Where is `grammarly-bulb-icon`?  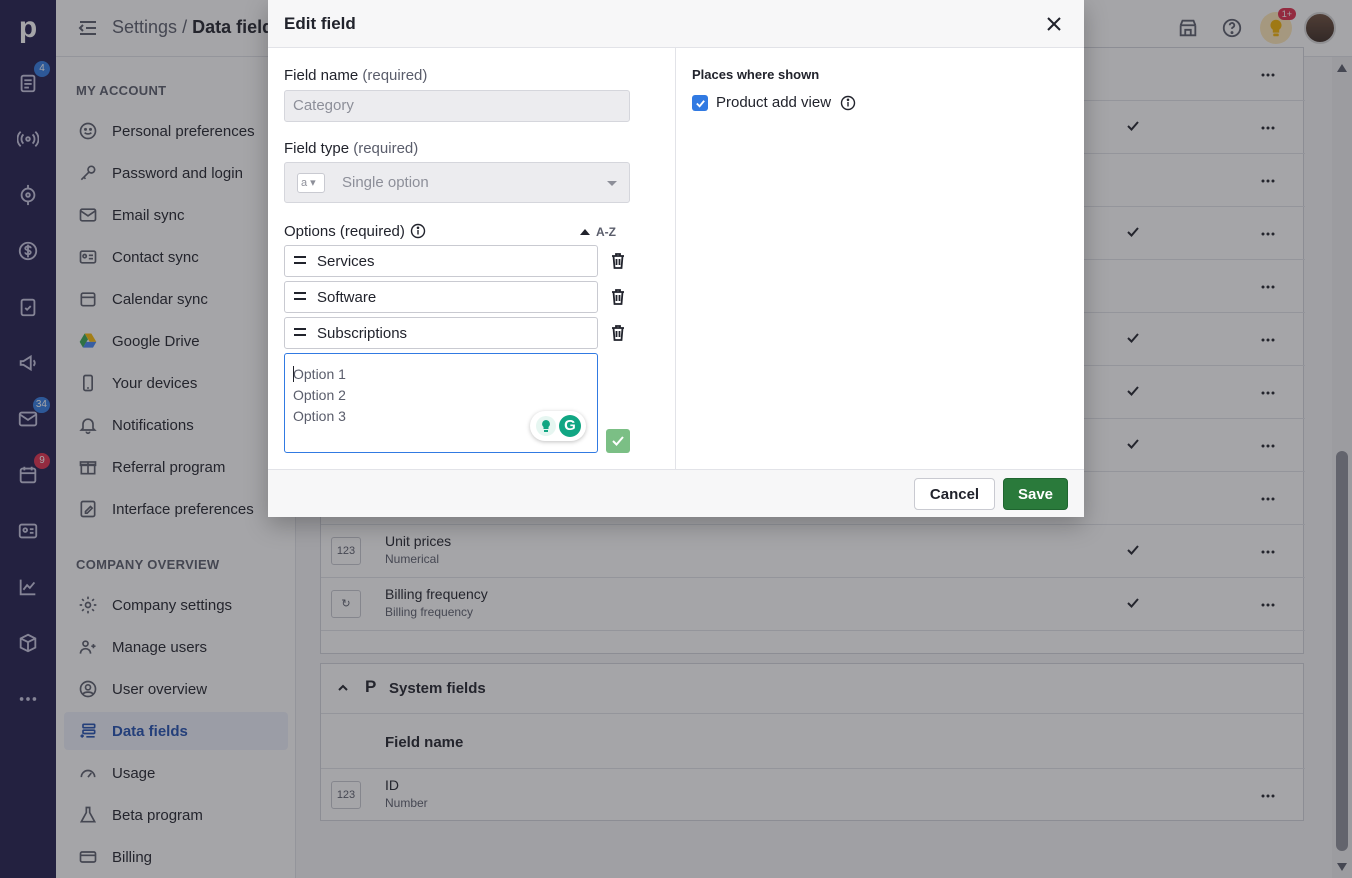
grammarly-bulb-icon is located at coordinates (546, 426).